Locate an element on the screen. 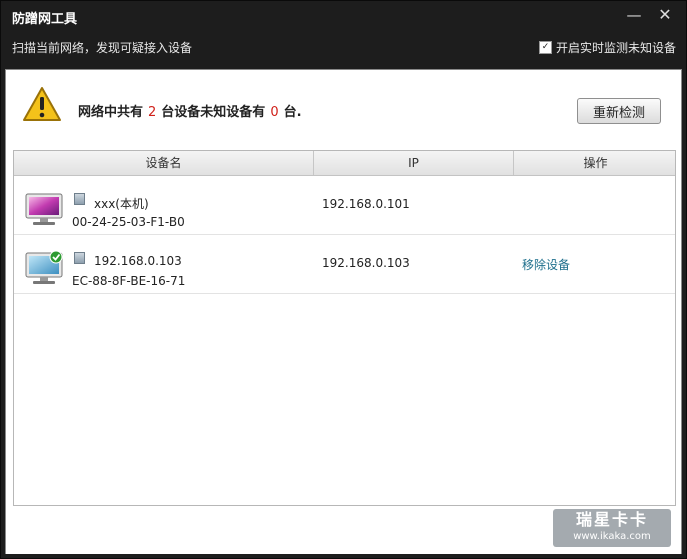 The image size is (687, 559). trusted-monitor-icon is located at coordinates (44, 267).